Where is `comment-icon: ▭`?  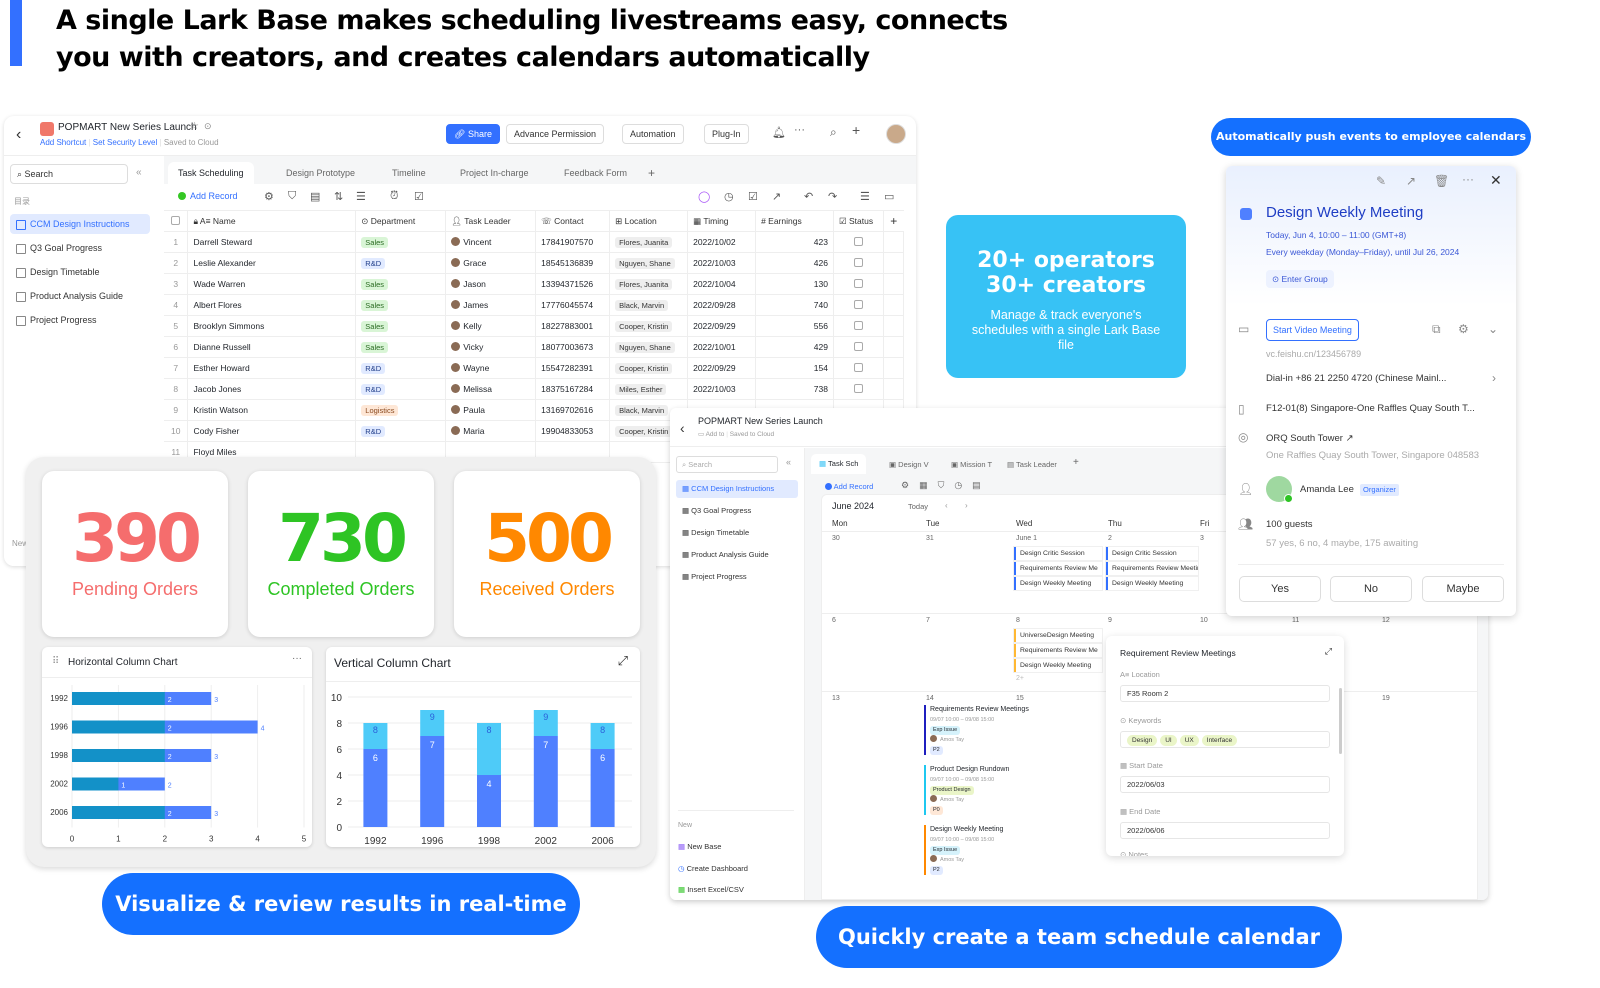
comment-icon: ▭ is located at coordinates (889, 196).